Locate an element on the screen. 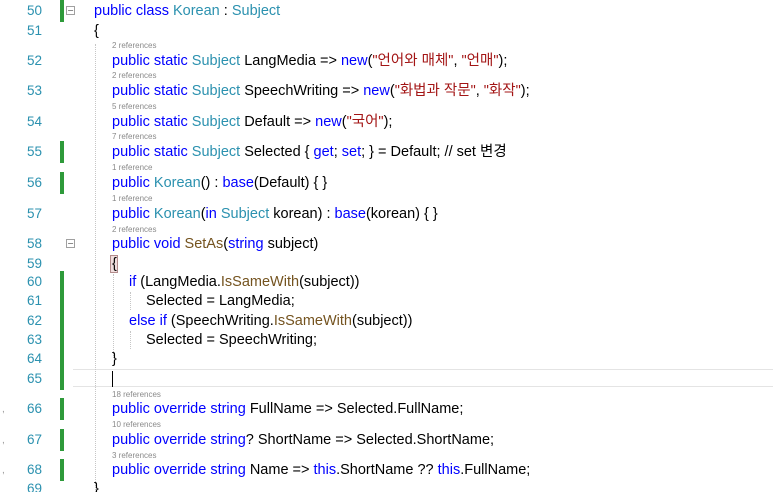 This screenshot has width=773, height=492. code-text: public class Korean : Subject is located at coordinates (187, 11).